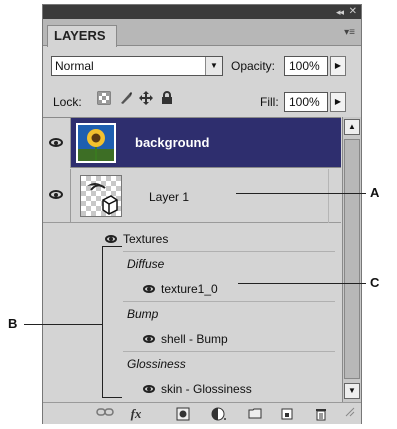  What do you see at coordinates (219, 414) in the screenshot?
I see `adjustment-layer-icon` at bounding box center [219, 414].